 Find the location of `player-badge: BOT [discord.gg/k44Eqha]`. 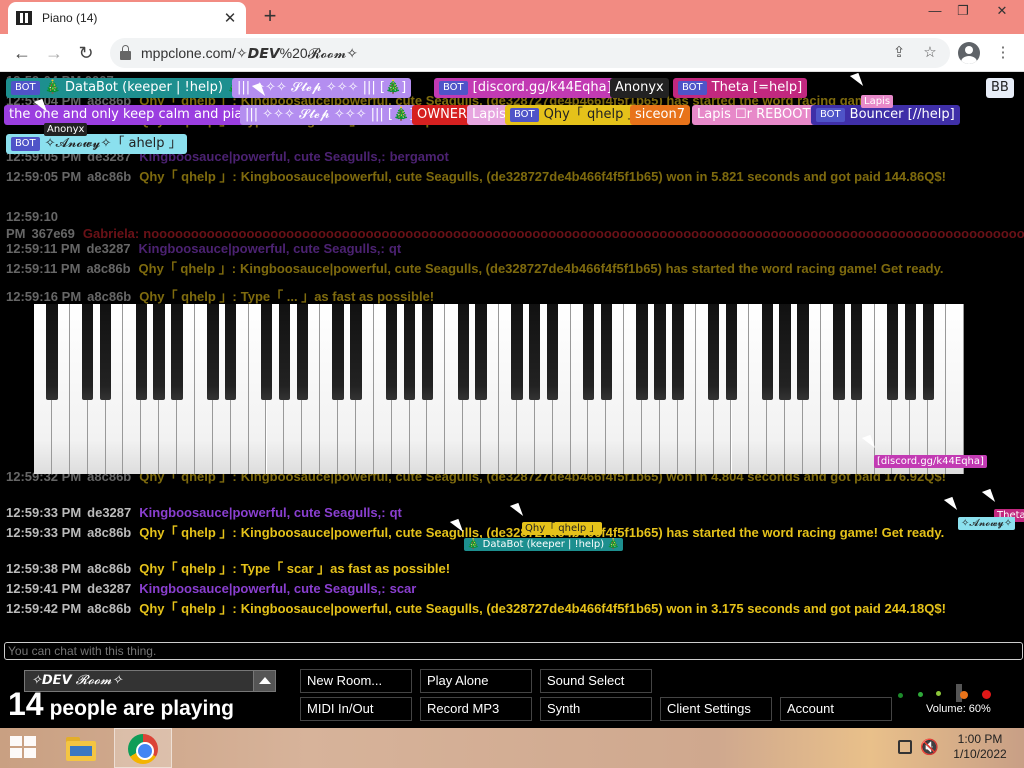

player-badge: BOT [discord.gg/k44Eqha] is located at coordinates (525, 88).